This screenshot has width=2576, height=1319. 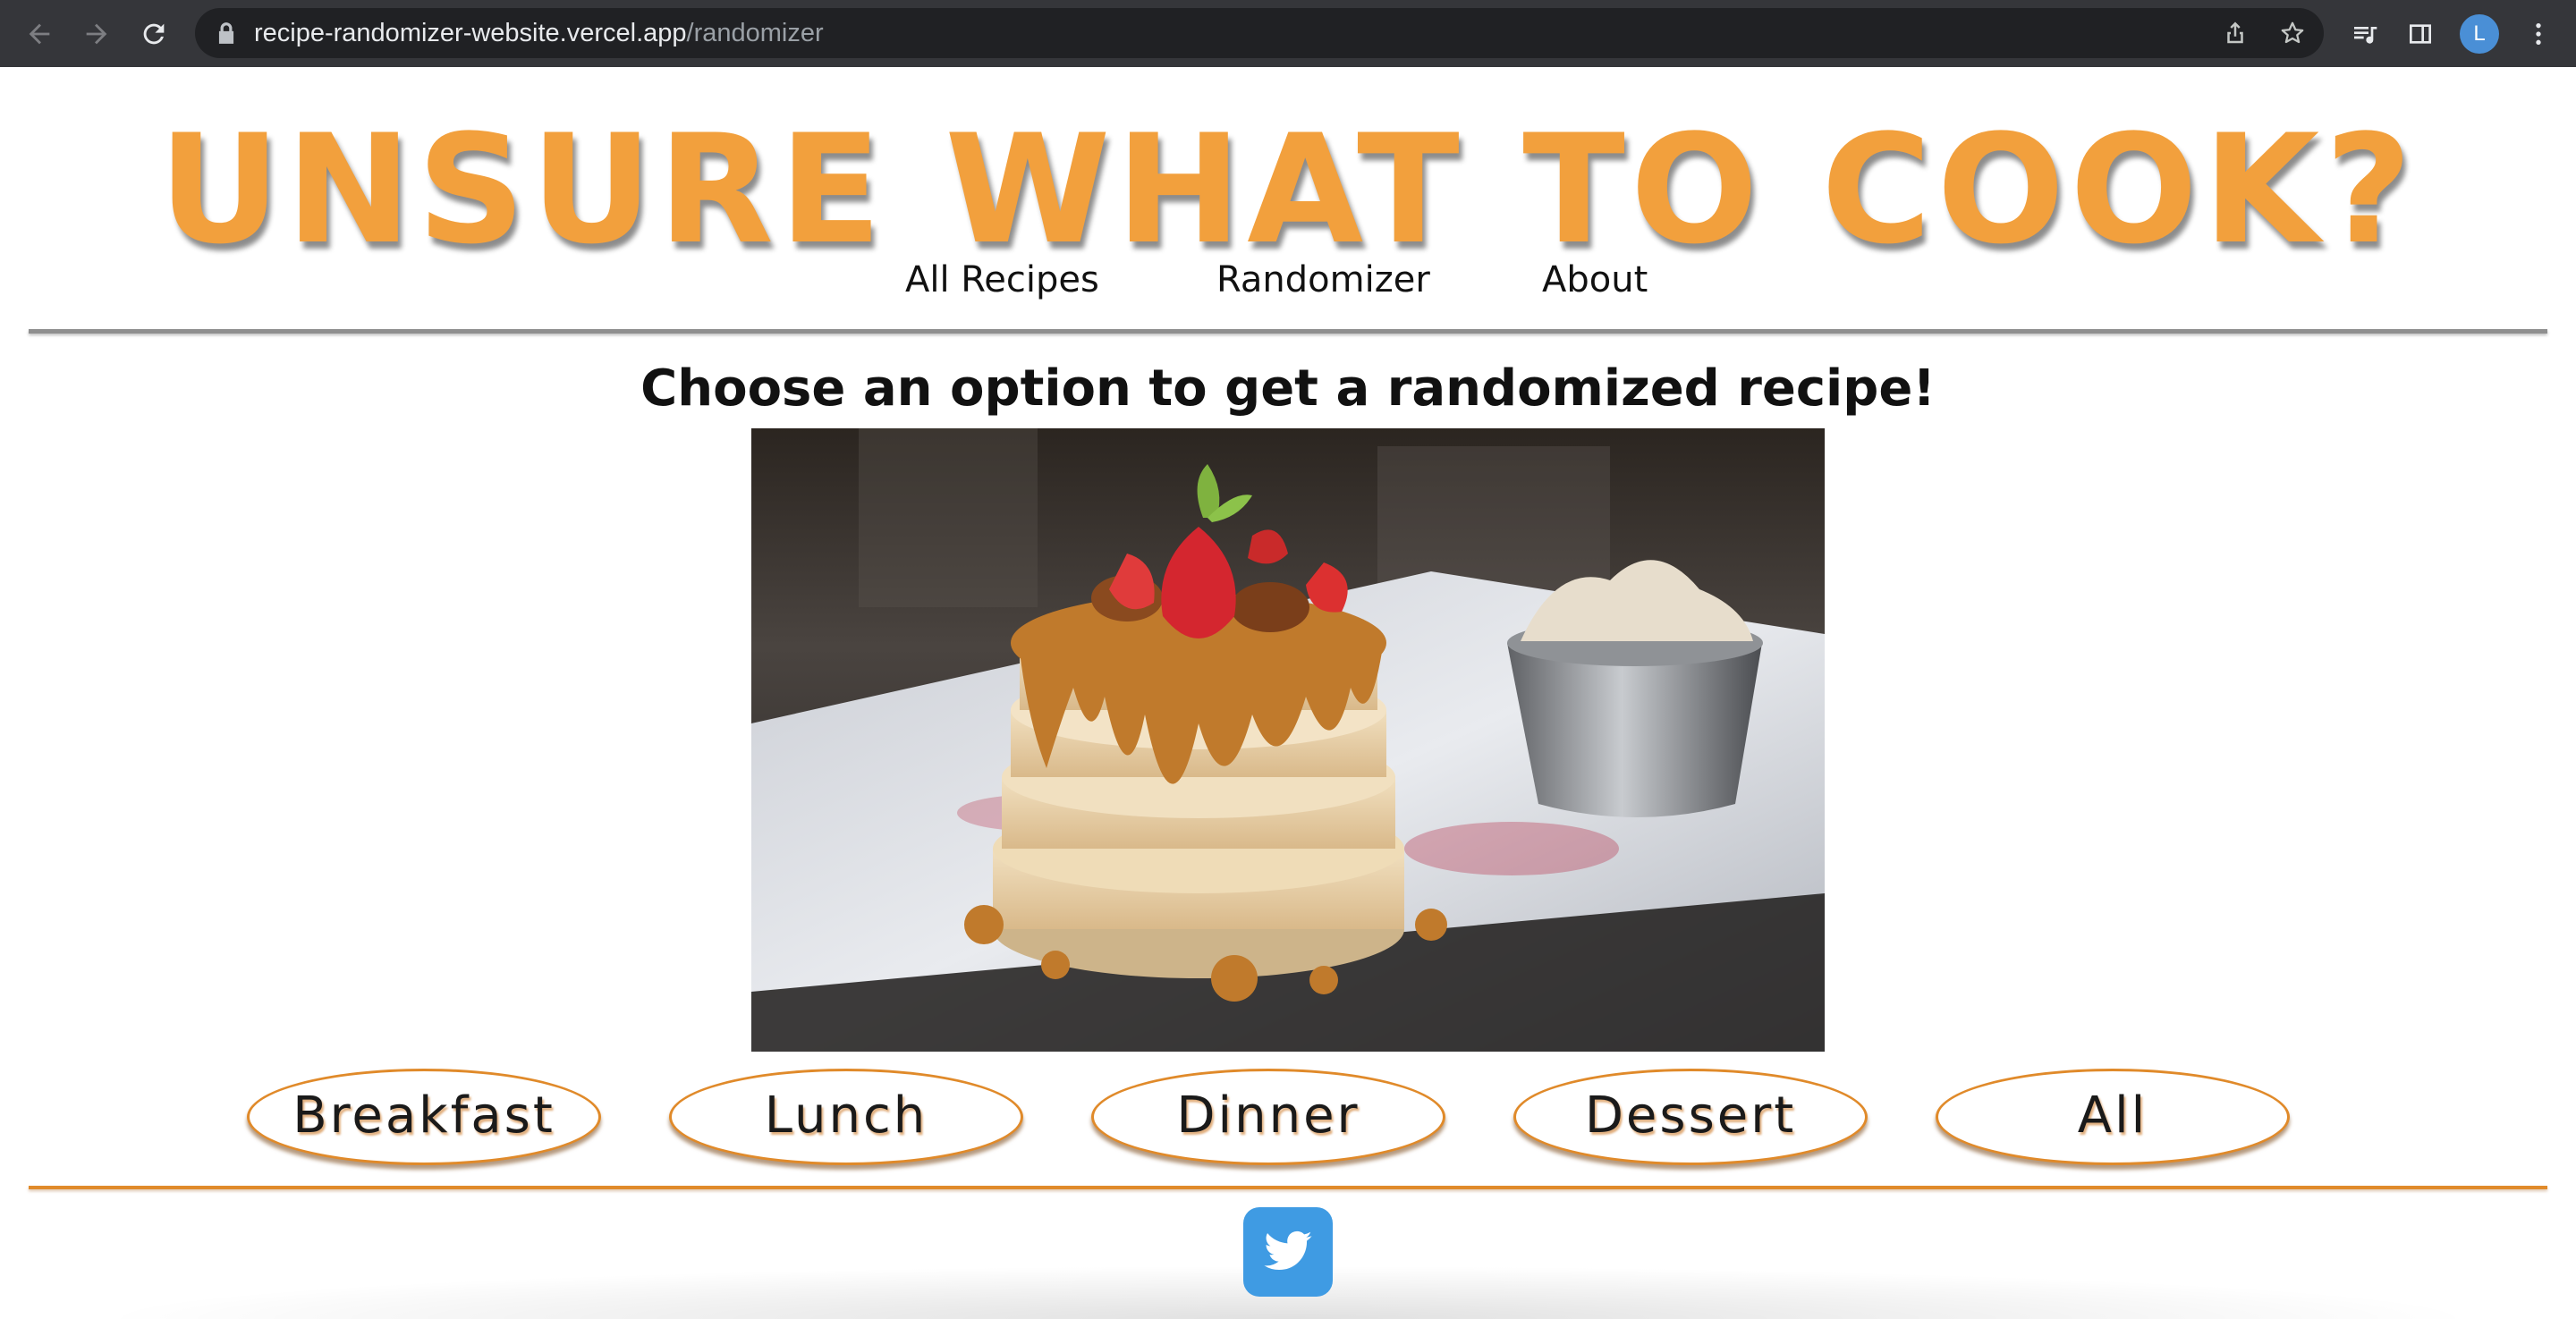 I want to click on profile-avatar: L, so click(x=2479, y=34).